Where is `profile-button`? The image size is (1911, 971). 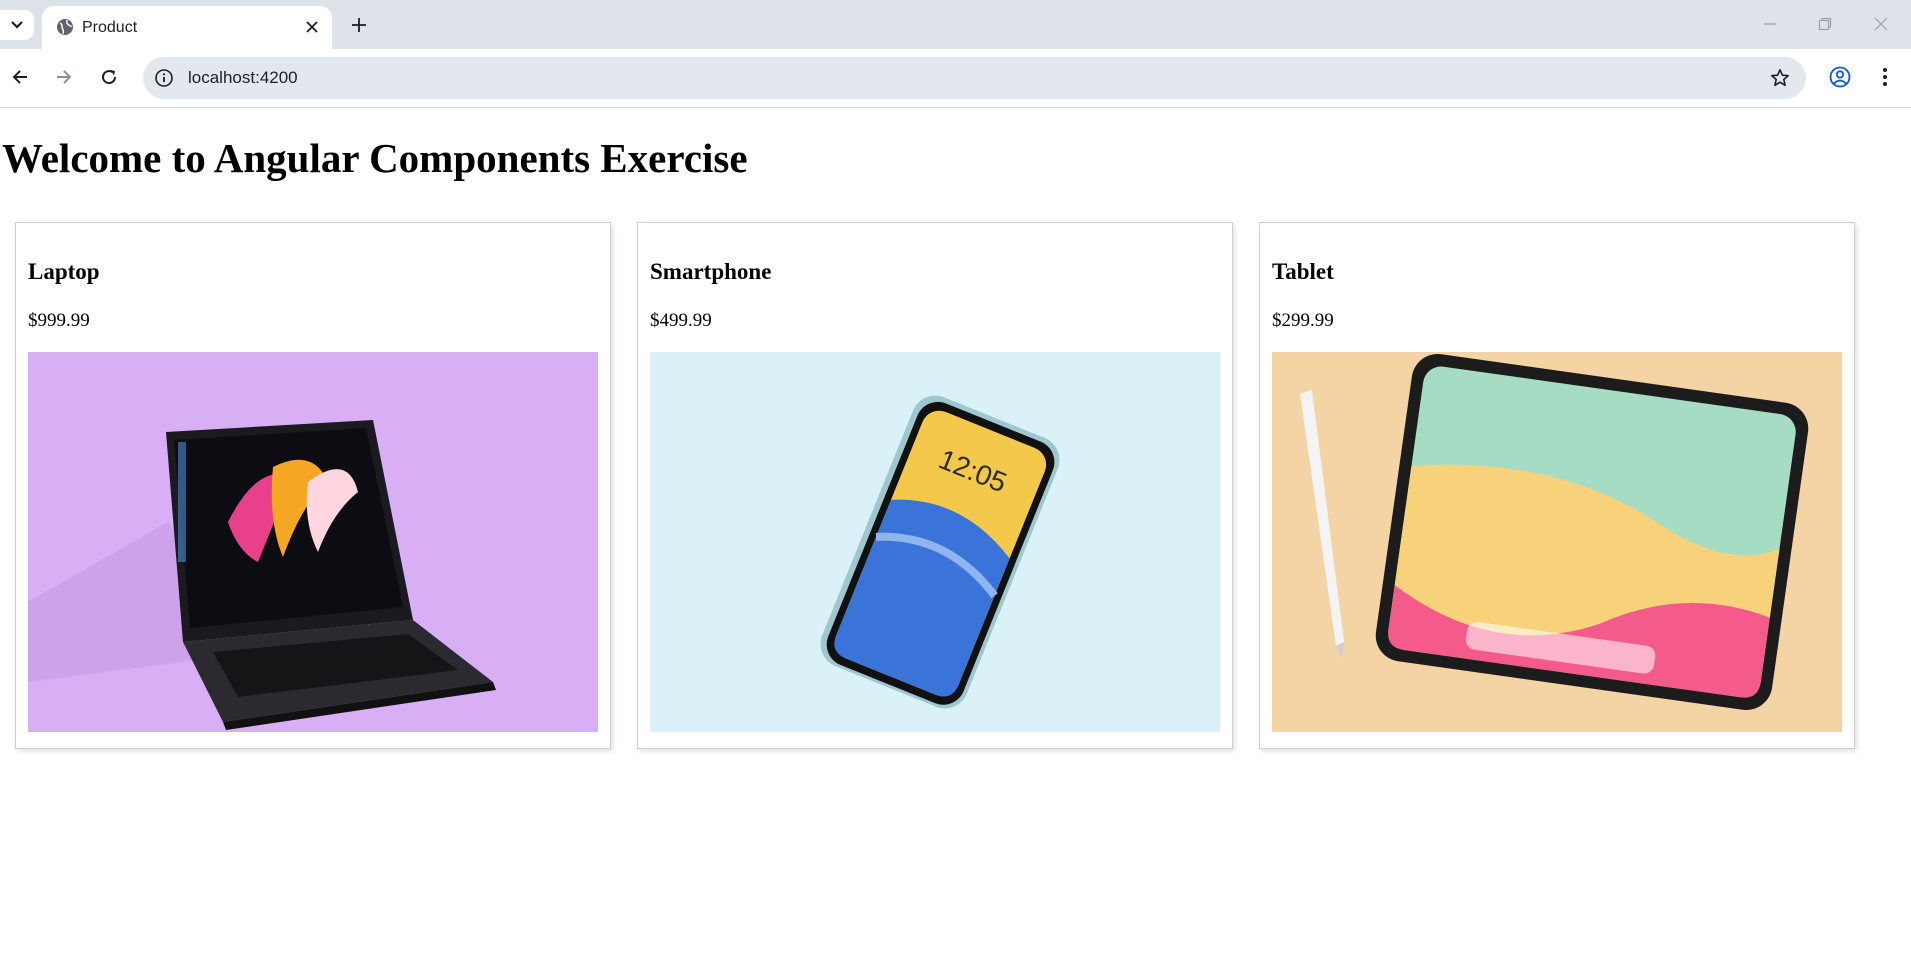 profile-button is located at coordinates (1840, 77).